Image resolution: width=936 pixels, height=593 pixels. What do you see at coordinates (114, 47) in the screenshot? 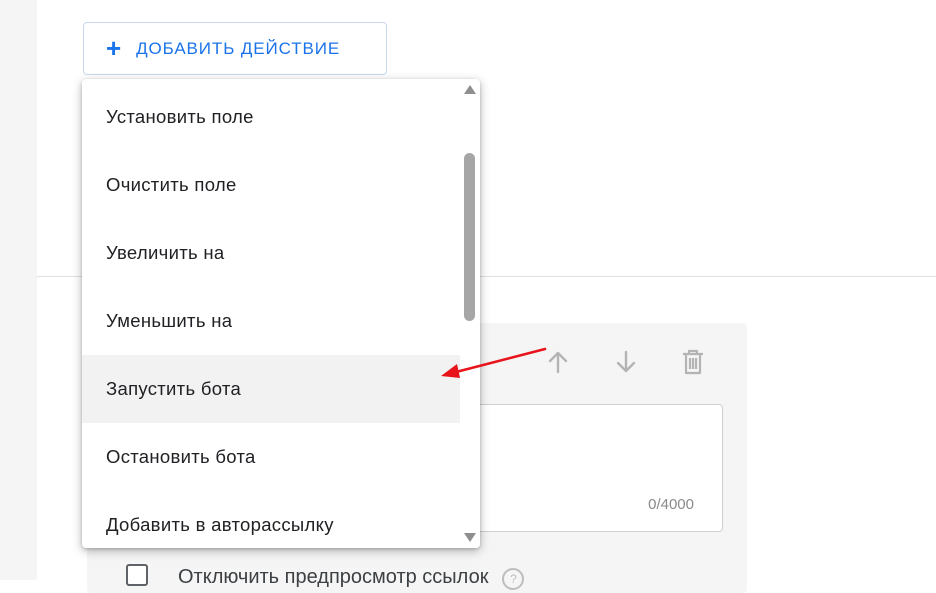
I see `plus-icon: +` at bounding box center [114, 47].